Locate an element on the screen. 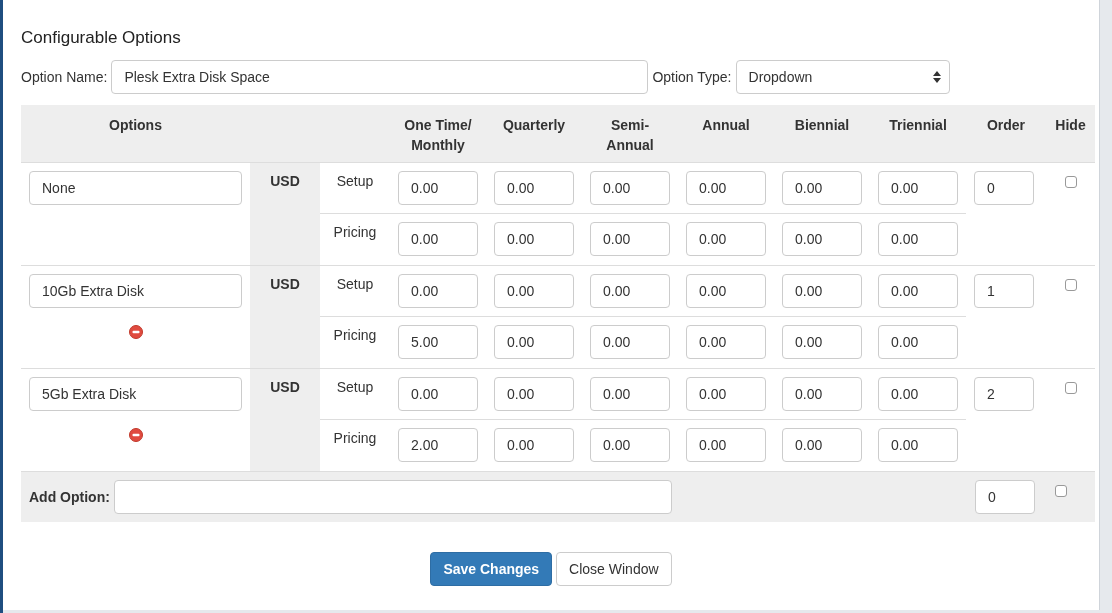  option-type-label: Option Type: is located at coordinates (692, 77).